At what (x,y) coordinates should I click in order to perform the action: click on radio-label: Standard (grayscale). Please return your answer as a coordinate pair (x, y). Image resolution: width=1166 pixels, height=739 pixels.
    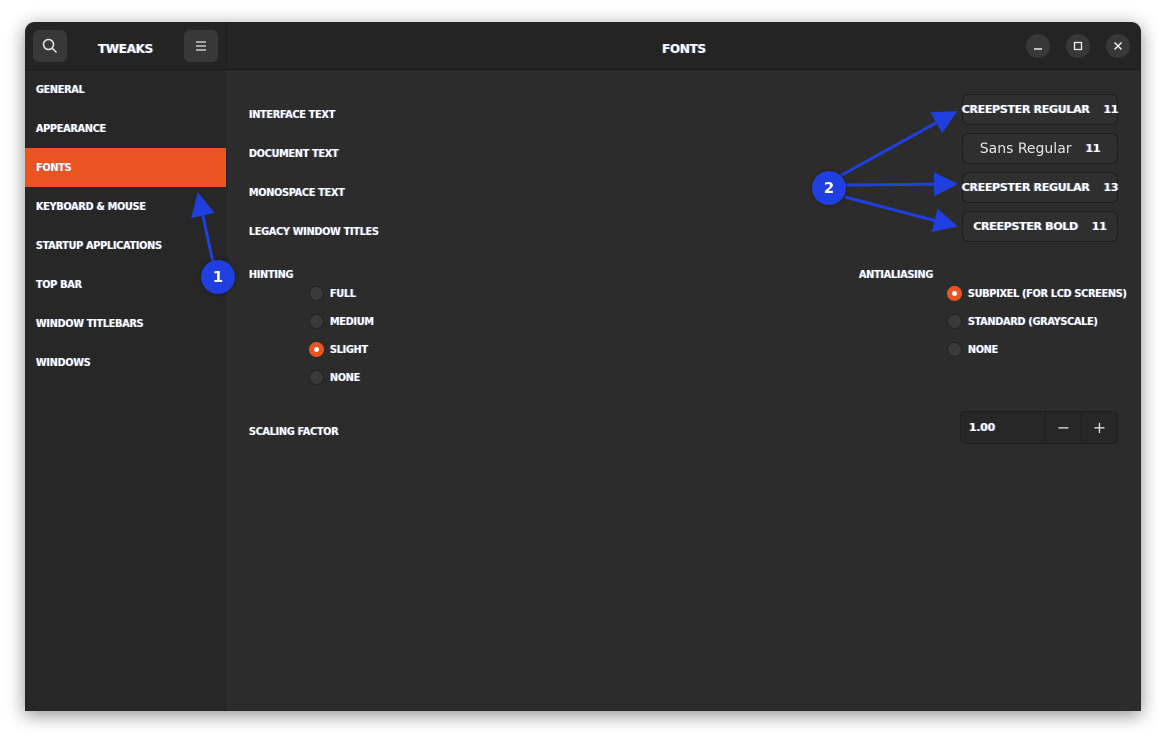
    Looking at the image, I should click on (1033, 321).